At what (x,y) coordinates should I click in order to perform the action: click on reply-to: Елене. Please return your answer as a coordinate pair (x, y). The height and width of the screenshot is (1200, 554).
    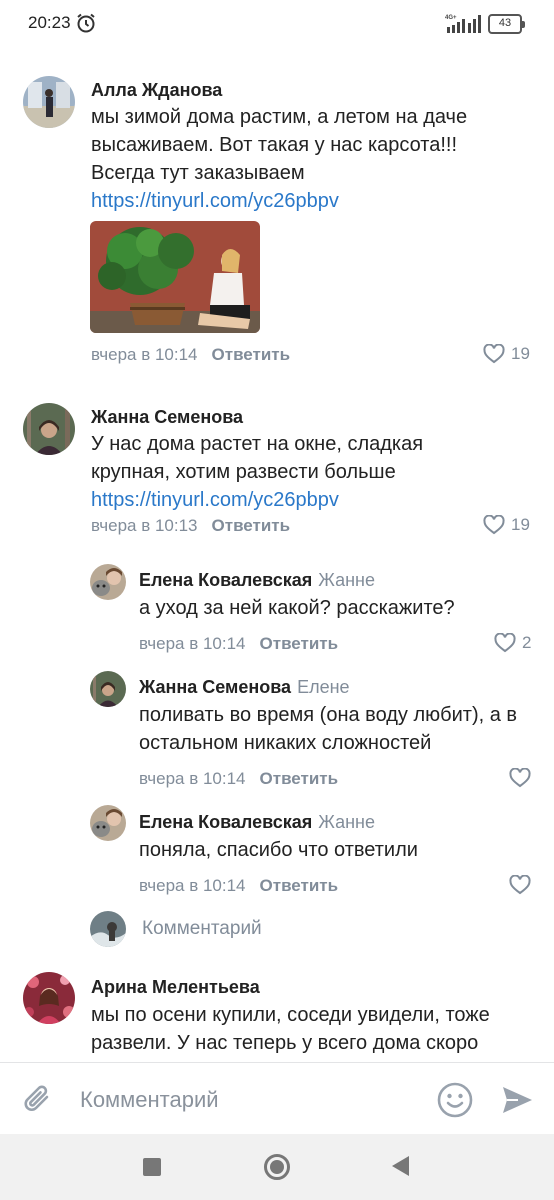
    Looking at the image, I should click on (323, 687).